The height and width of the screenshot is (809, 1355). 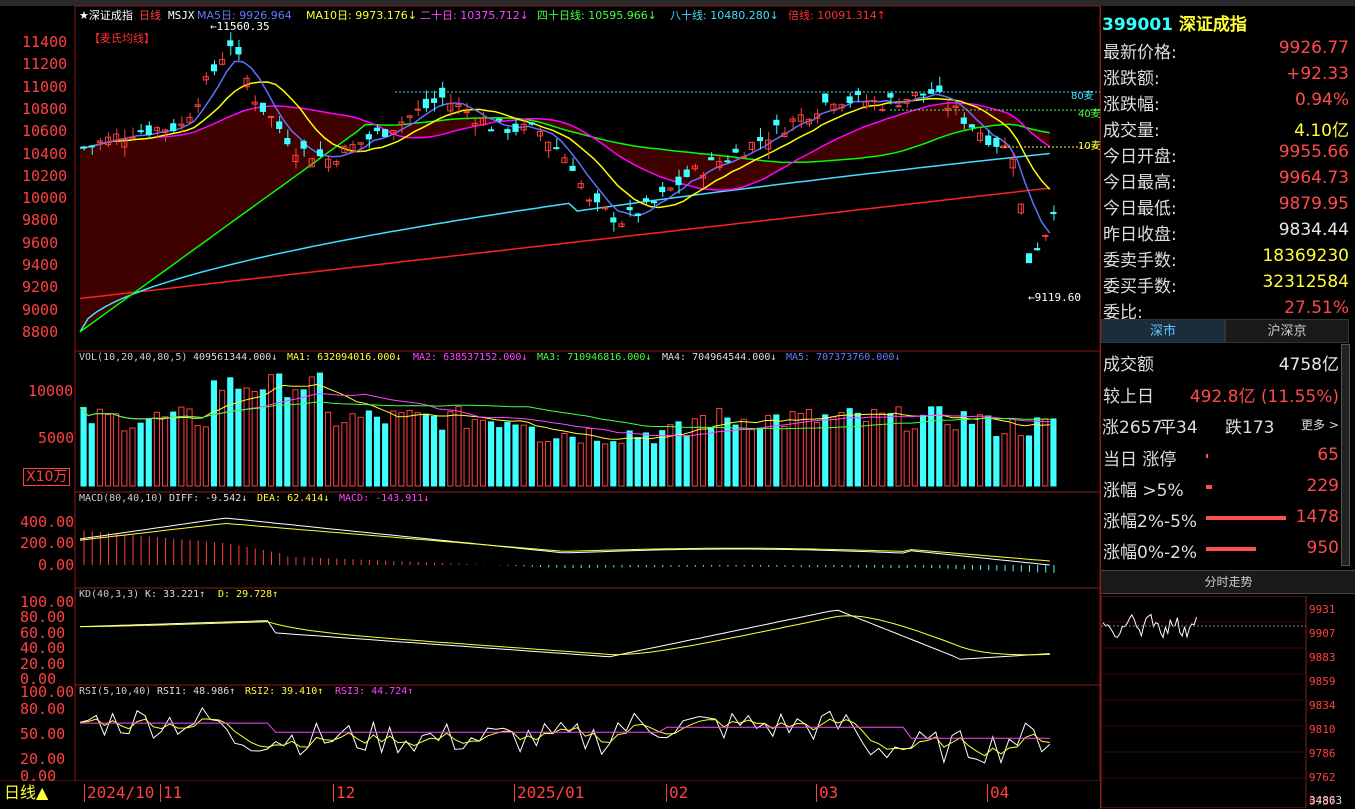 What do you see at coordinates (843, 357) in the screenshot?
I see `vol-ma5: MA5: 707373760.000↓` at bounding box center [843, 357].